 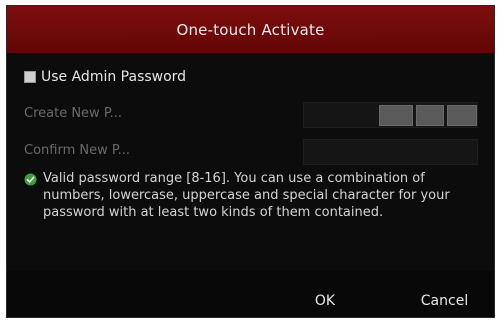 I want to click on ok-button: OK, so click(x=325, y=301).